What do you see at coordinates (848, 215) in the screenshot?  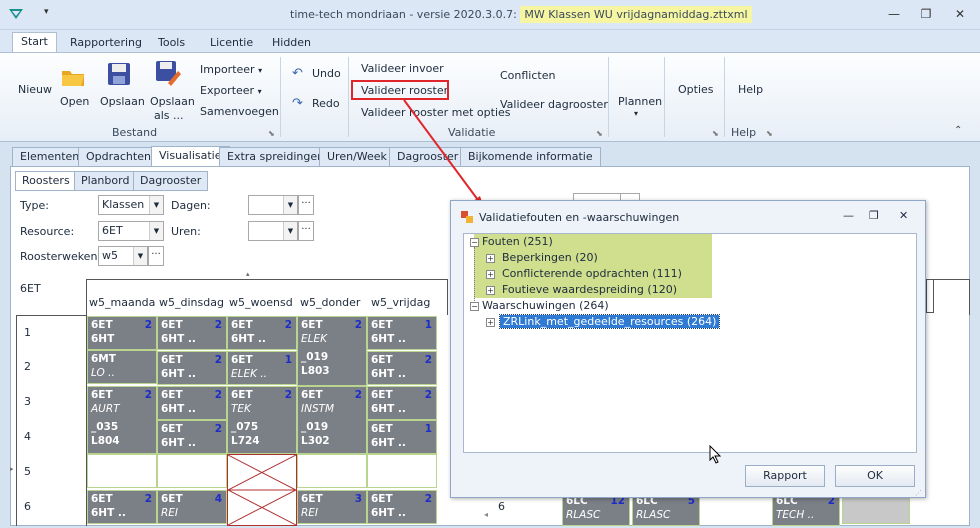 I see `dialog-minimize-button: —` at bounding box center [848, 215].